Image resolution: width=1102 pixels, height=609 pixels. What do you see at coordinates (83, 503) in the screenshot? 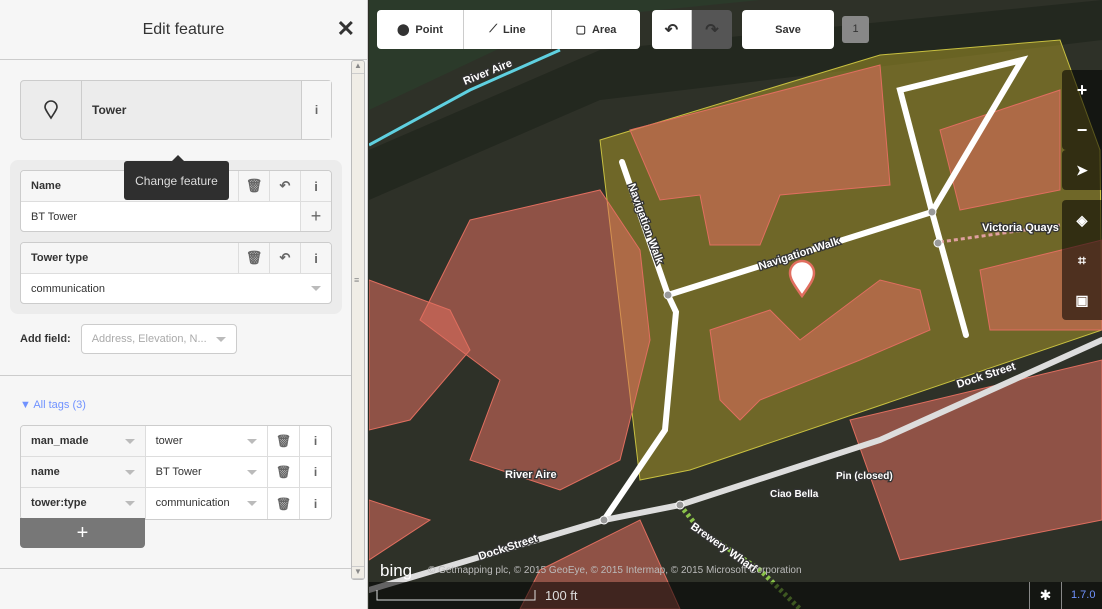
I see `tag-key: tower:type` at bounding box center [83, 503].